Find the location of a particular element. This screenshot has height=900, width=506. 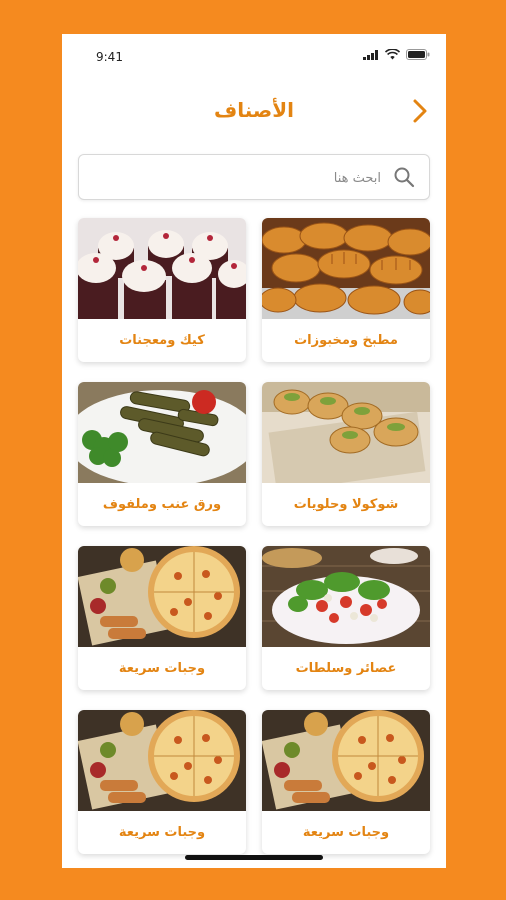

category-card: ورق عنب وملفوف is located at coordinates (162, 454).